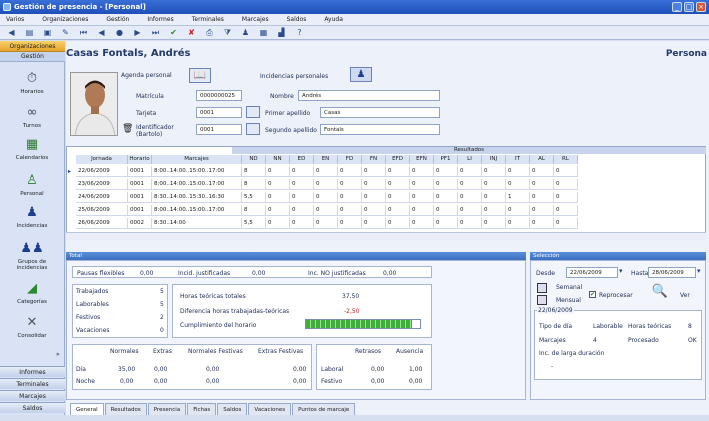 This screenshot has height=421, width=709. What do you see at coordinates (380, 129) in the screenshot?
I see `segundo-apellido-field: Fontals` at bounding box center [380, 129].